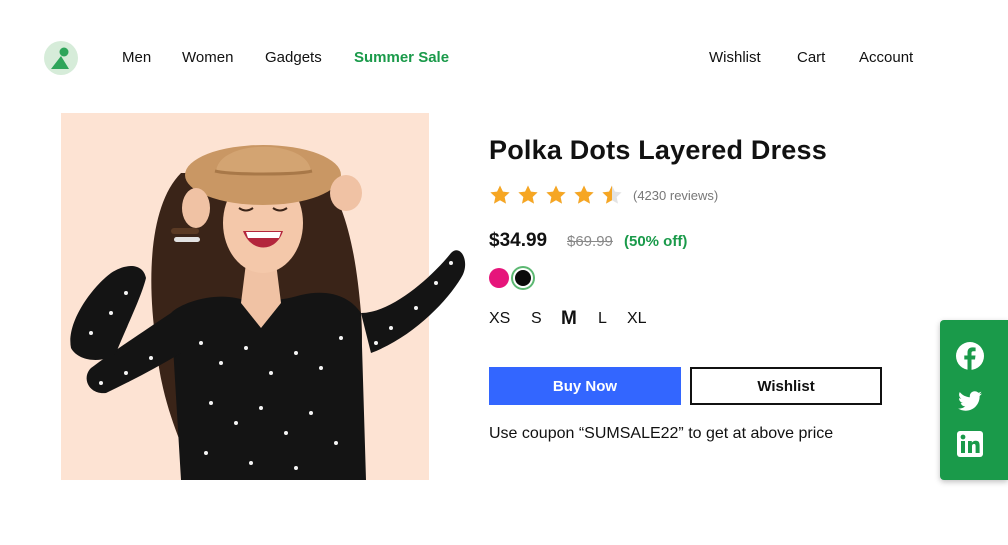  I want to click on product-title: Polka Dots Layered Dress, so click(658, 150).